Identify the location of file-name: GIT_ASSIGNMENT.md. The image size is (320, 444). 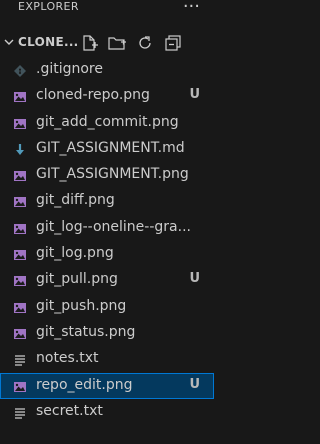
(110, 147).